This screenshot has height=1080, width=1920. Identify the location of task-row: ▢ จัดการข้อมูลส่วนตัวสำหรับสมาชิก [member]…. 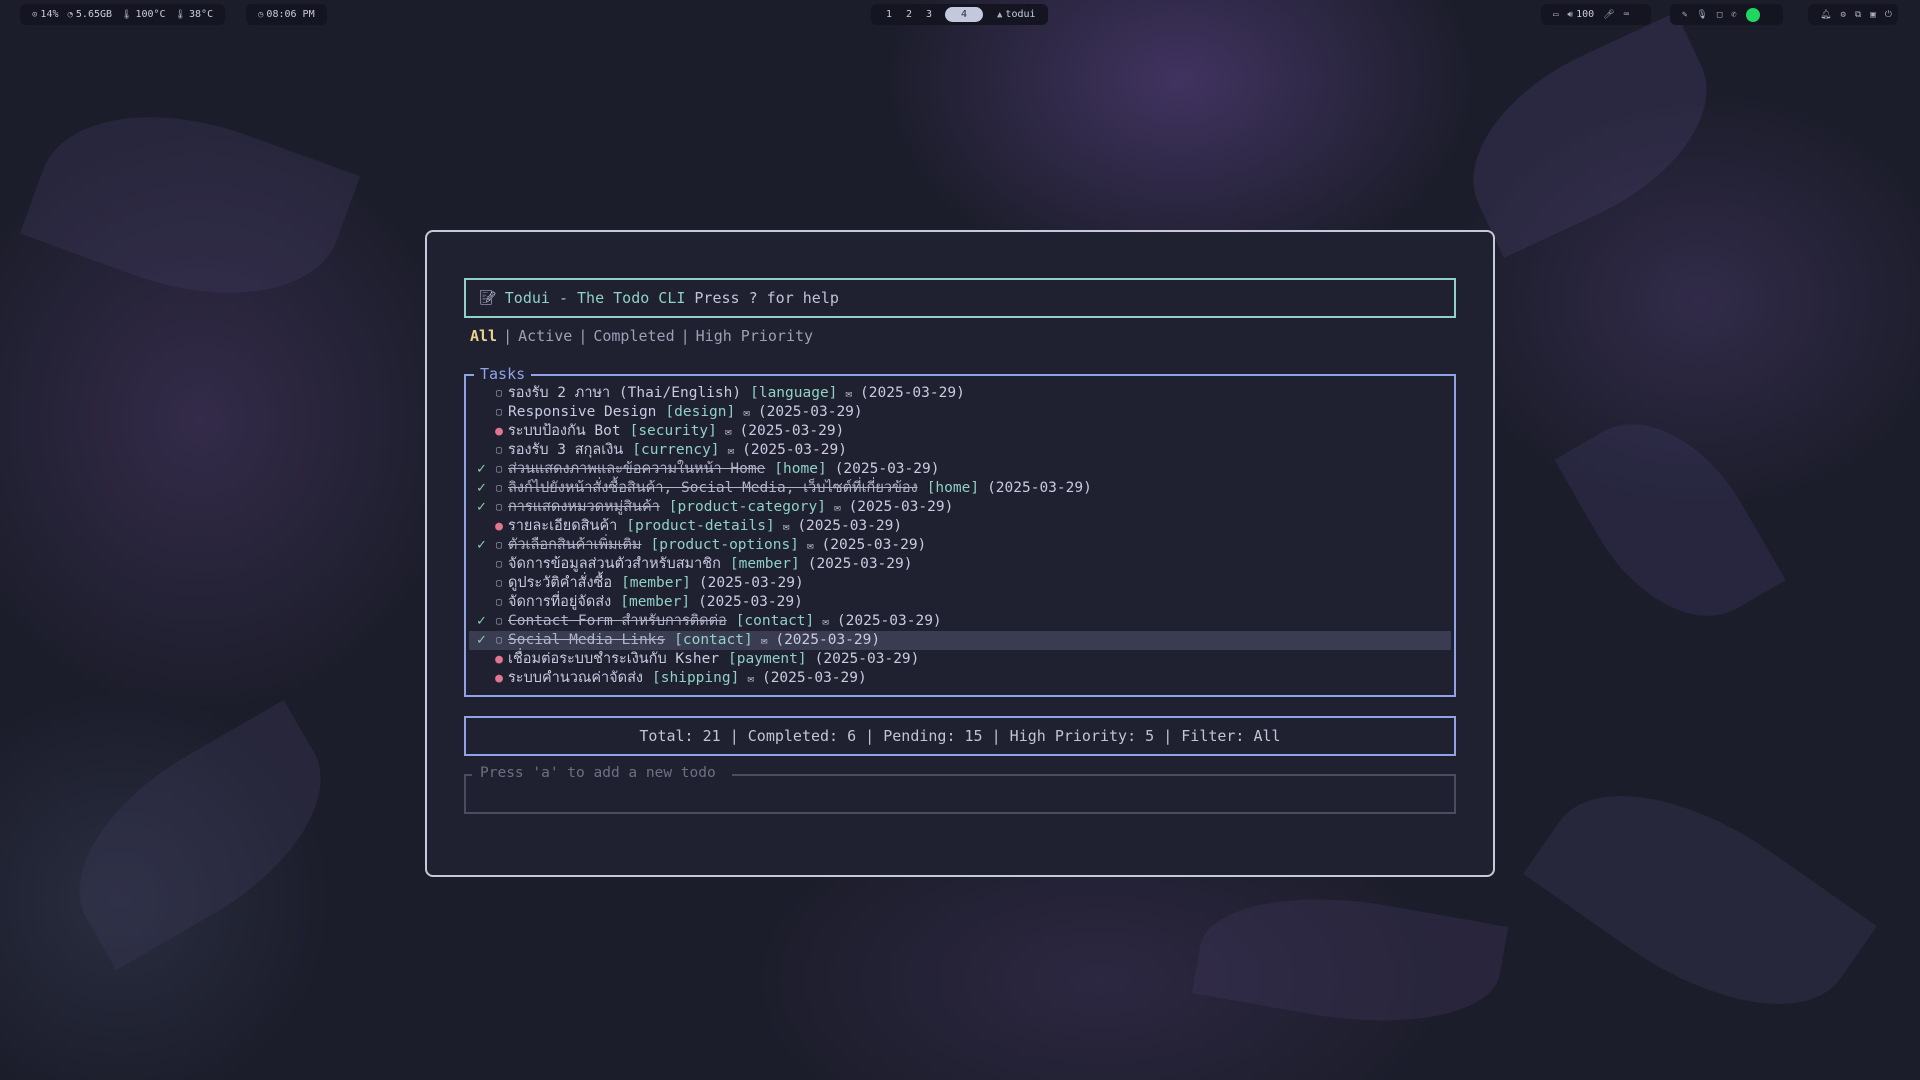
(960, 564).